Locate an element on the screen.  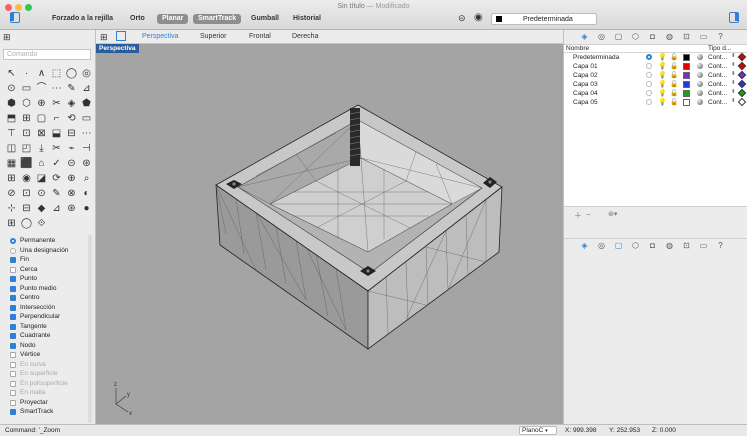
viewport-layout-icon: ⊞ is located at coordinates (104, 37).